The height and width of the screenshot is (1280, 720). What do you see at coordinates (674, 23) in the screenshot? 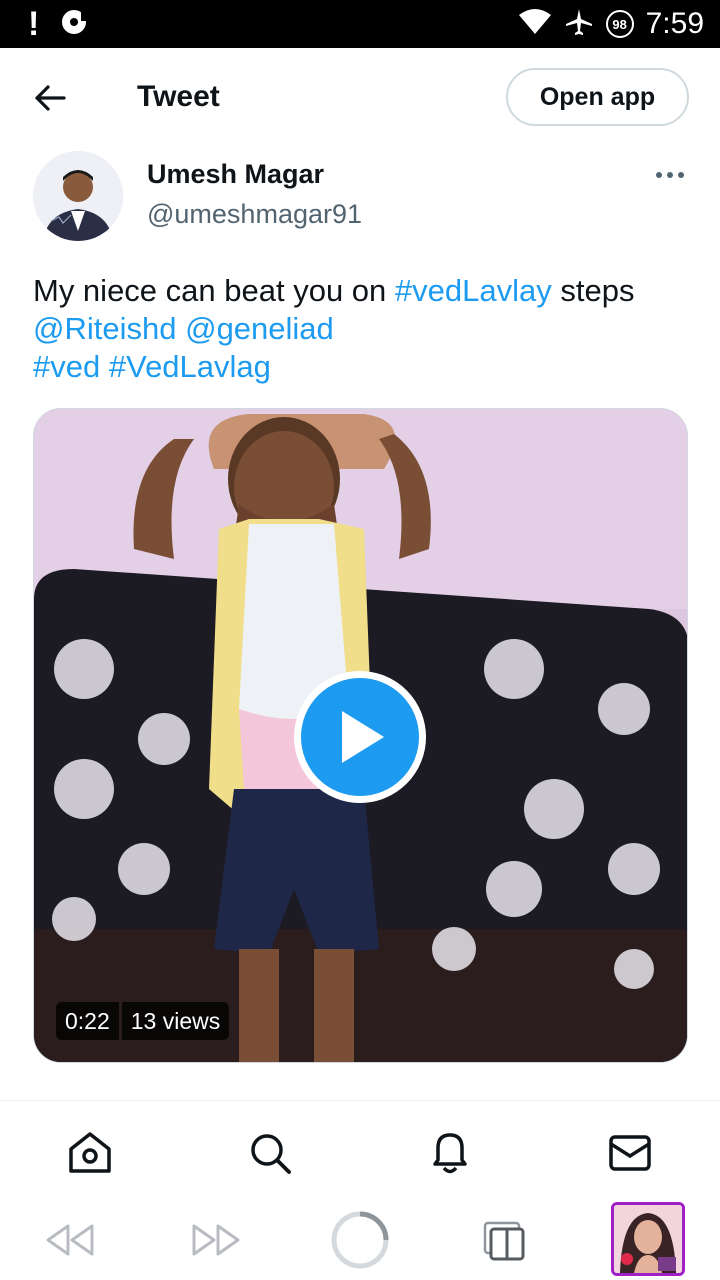
I see `clock: 7:59` at bounding box center [674, 23].